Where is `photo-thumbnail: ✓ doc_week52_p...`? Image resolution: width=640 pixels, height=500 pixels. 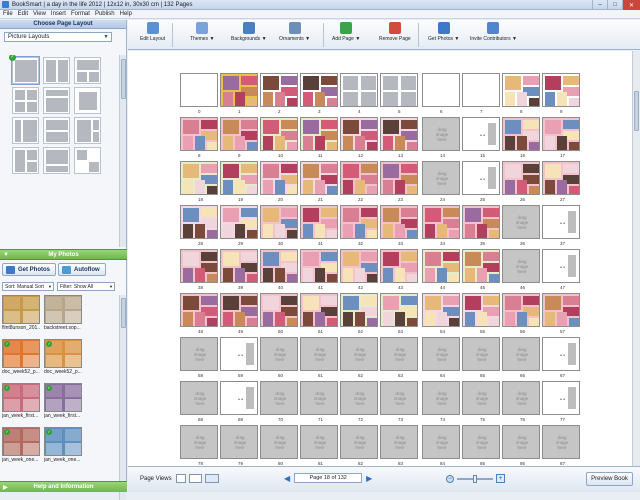
photo-thumbnail: ✓ doc_week52_p... is located at coordinates (63, 357).